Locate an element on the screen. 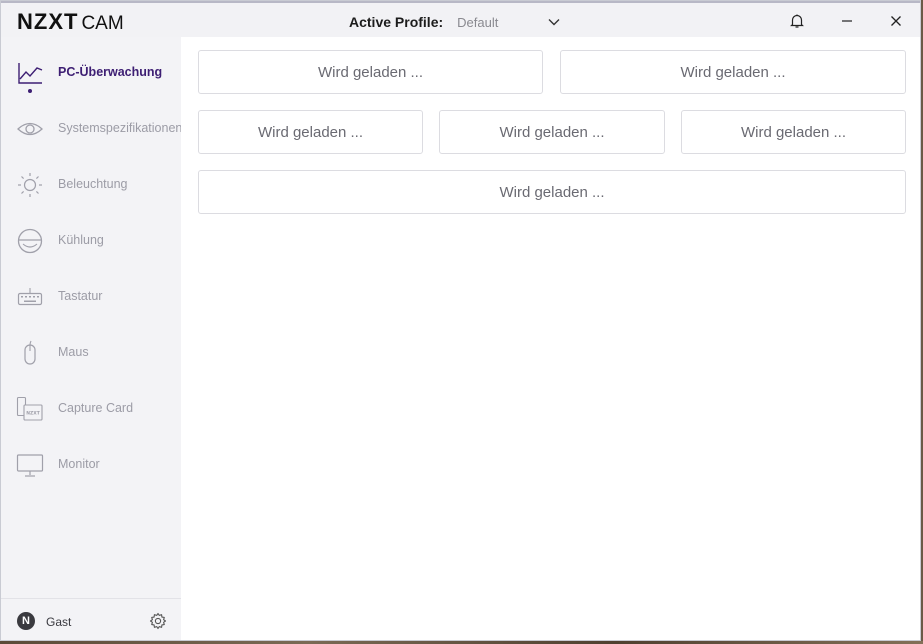 The height and width of the screenshot is (644, 923). sidebar-item-monitor: Monitor is located at coordinates (91, 465).